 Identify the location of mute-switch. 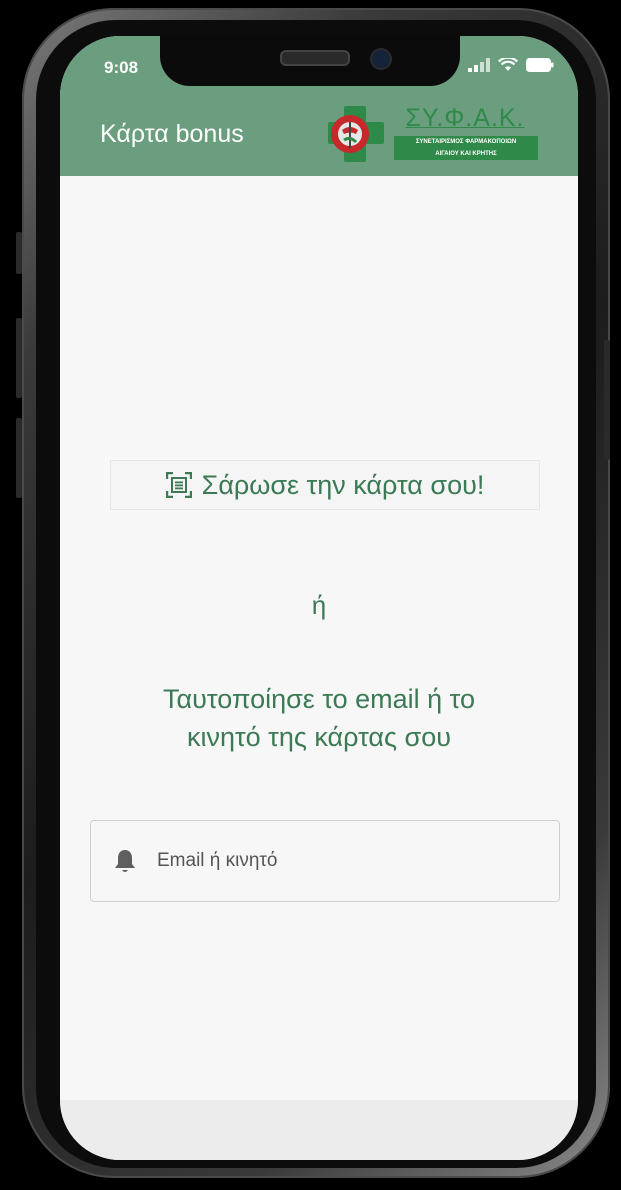
(19, 253).